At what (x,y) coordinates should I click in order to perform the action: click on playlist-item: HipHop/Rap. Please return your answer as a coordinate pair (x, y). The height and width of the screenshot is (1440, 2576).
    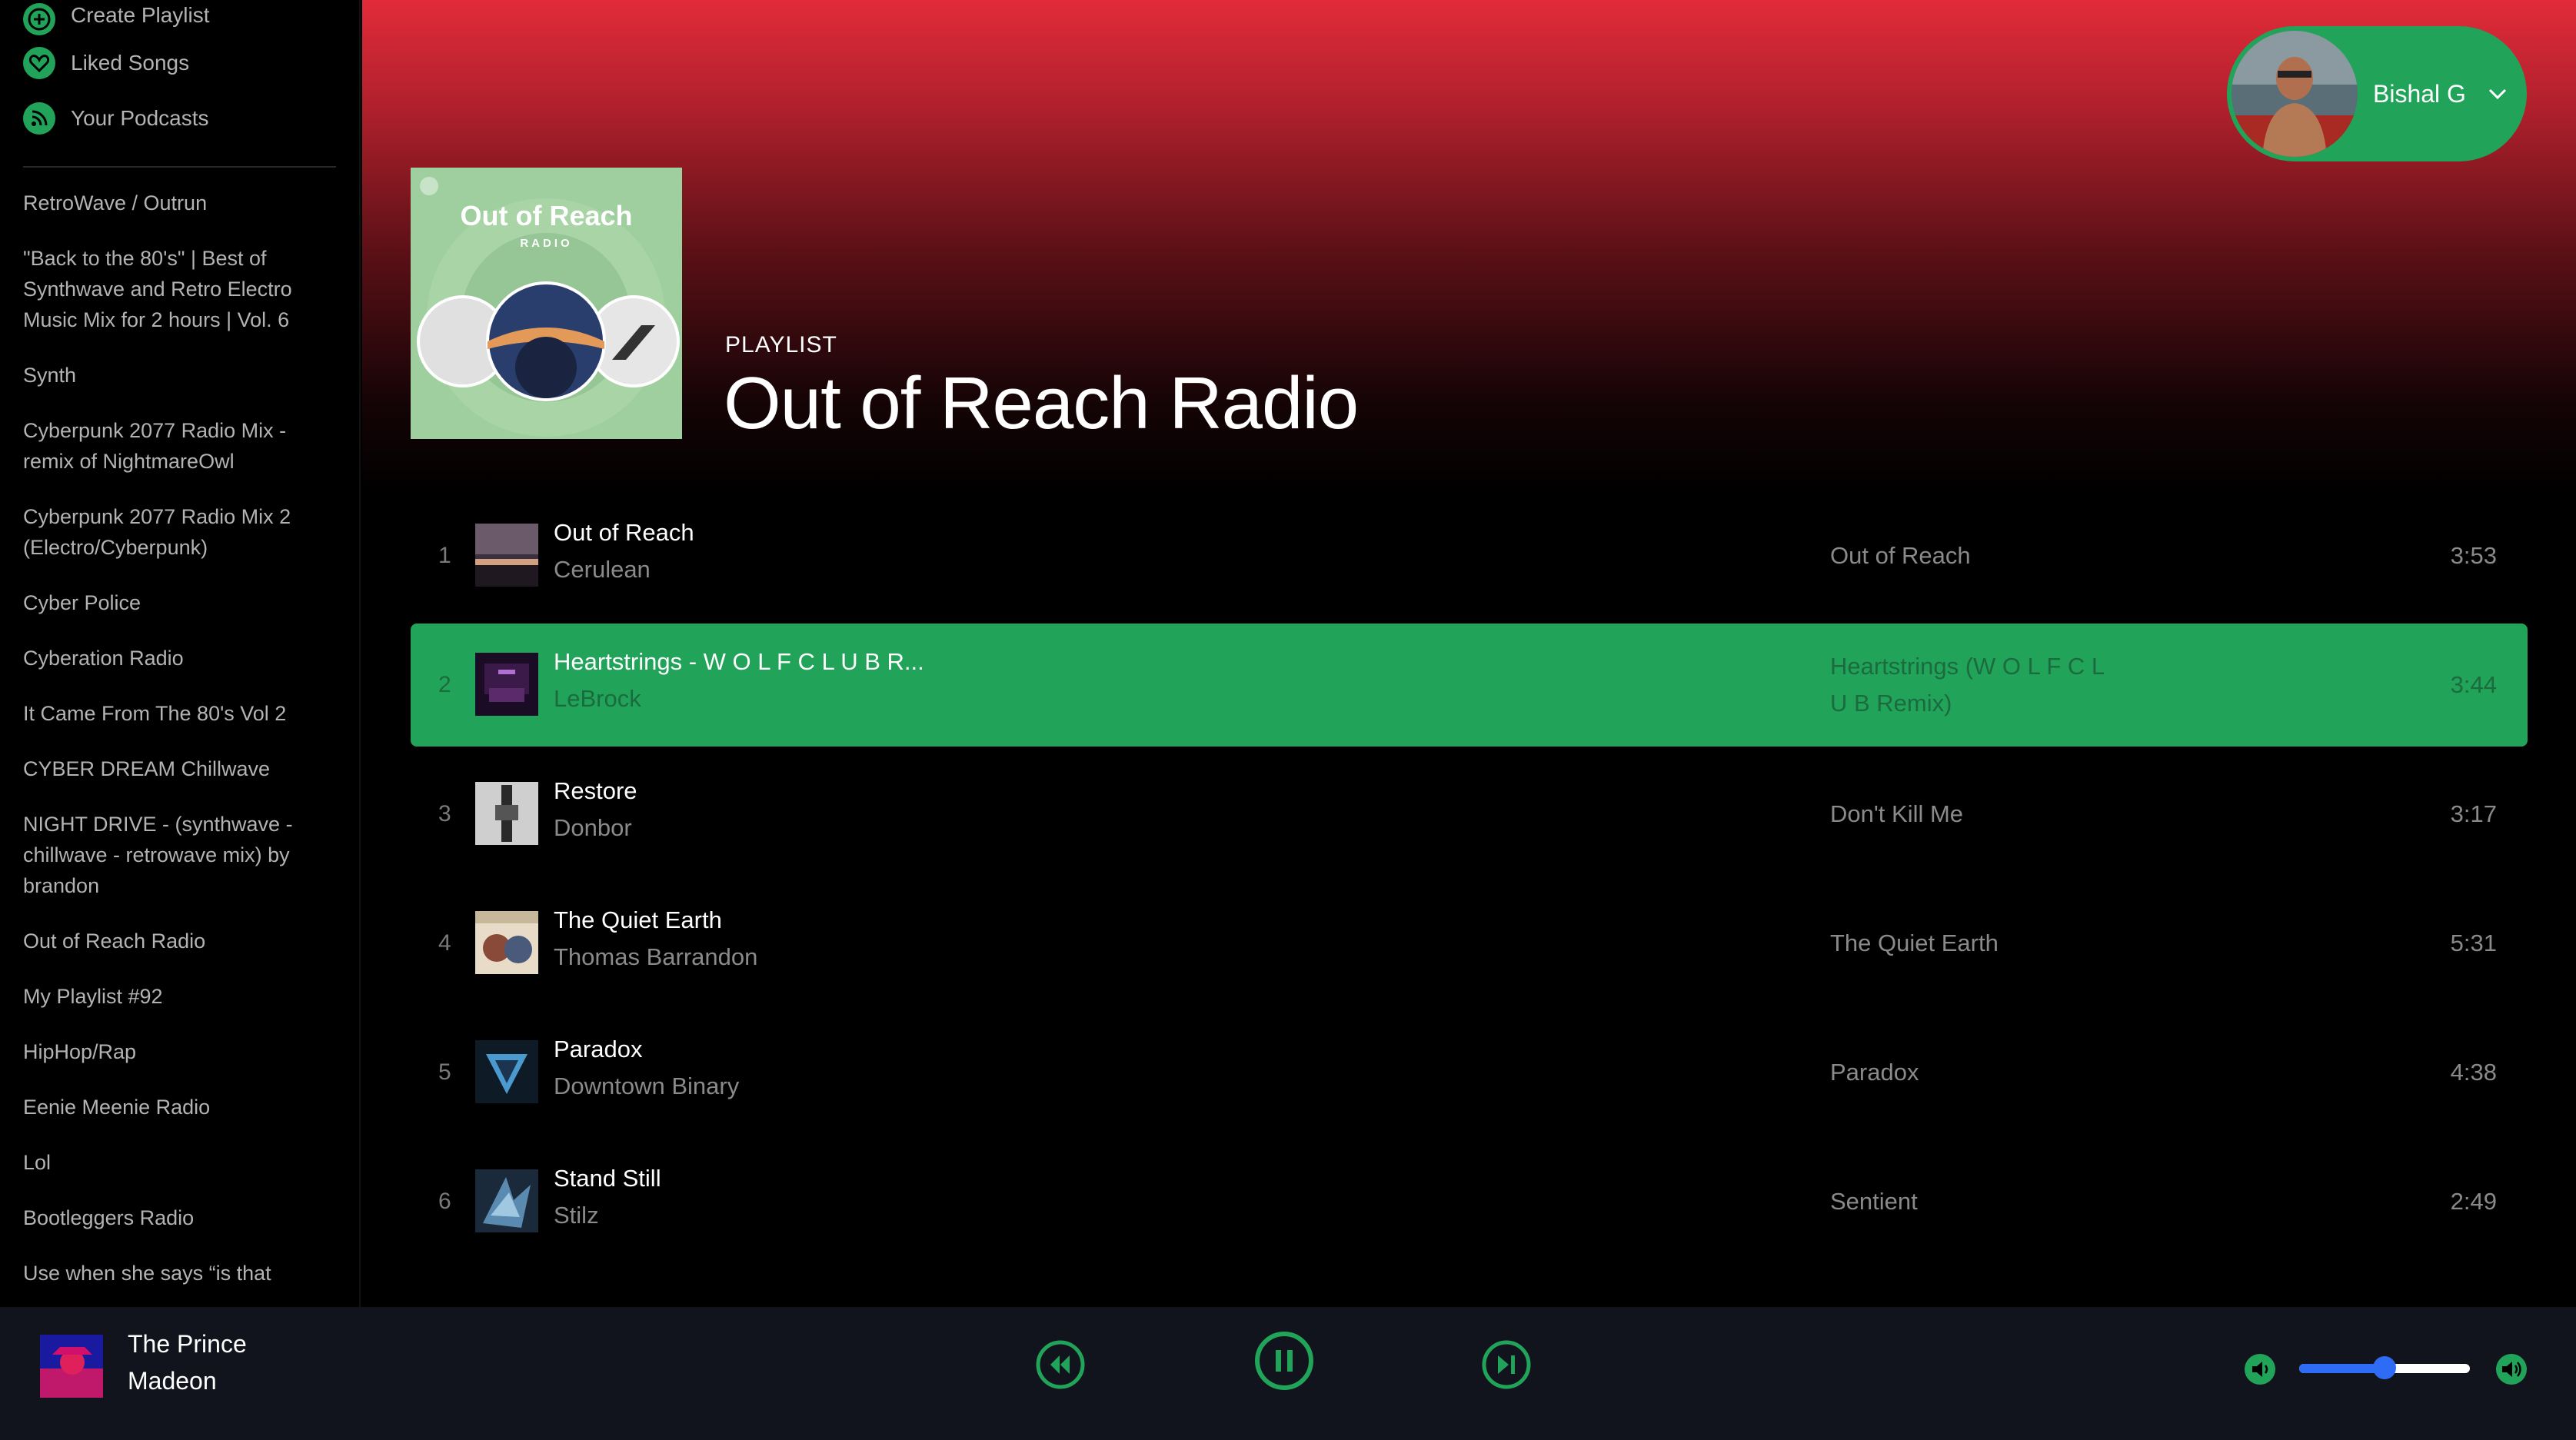
    Looking at the image, I should click on (169, 1051).